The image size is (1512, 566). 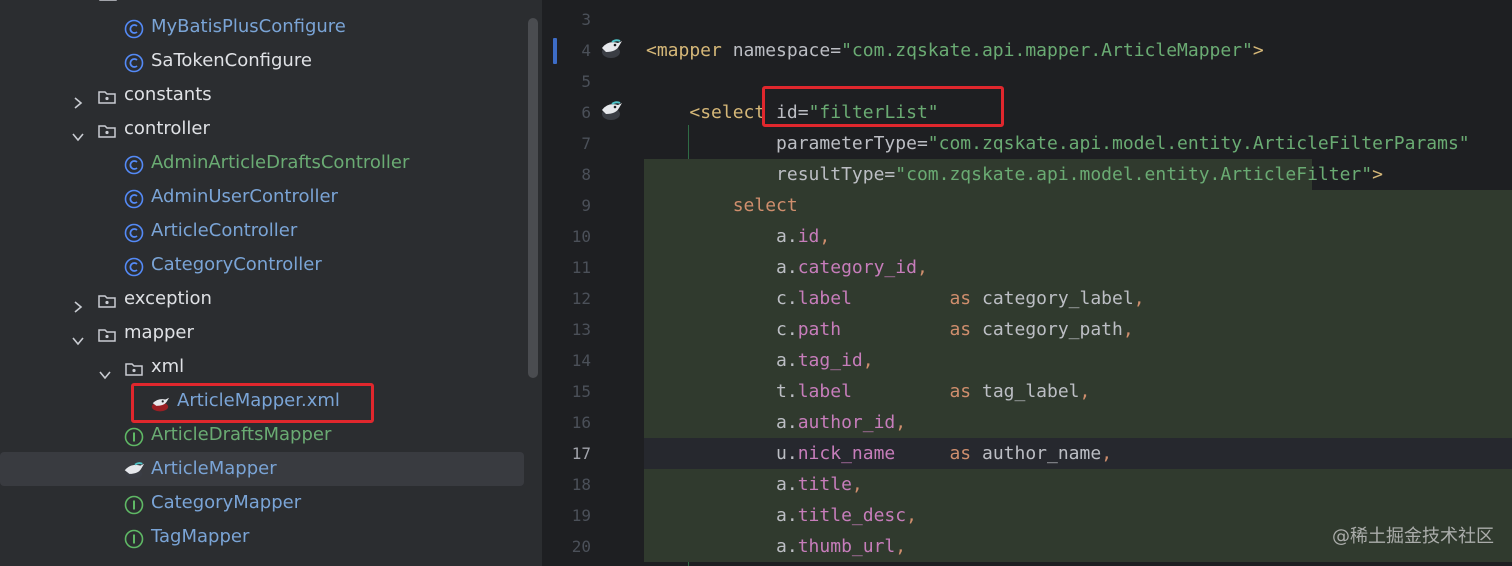 I want to click on tree-item-satokenconfigure: SaTokenConfigure, so click(x=262, y=61).